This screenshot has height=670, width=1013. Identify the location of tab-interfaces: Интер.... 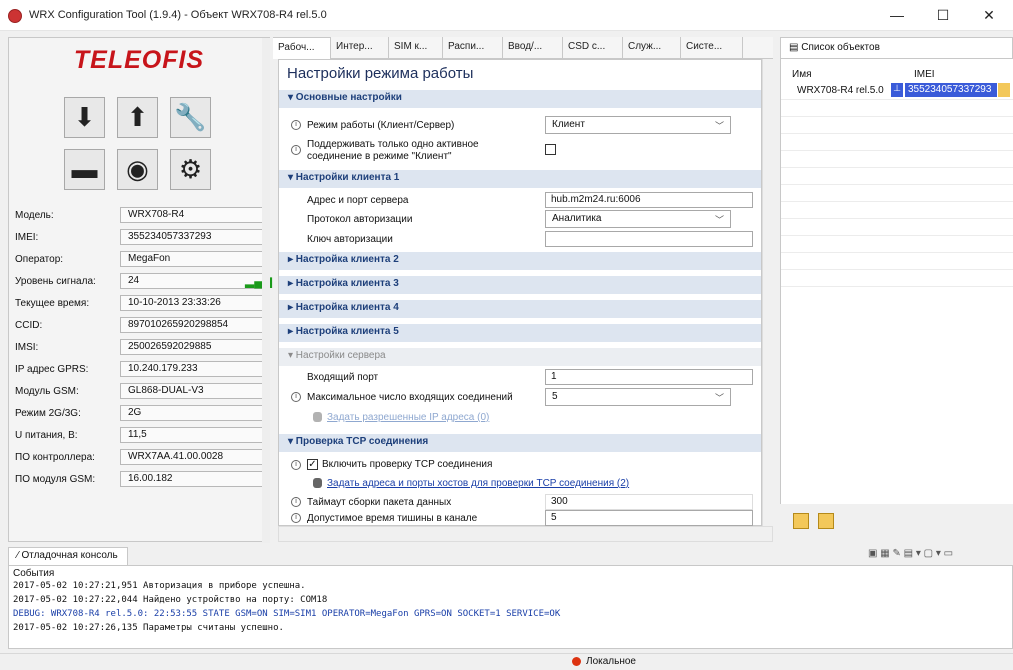
(360, 48).